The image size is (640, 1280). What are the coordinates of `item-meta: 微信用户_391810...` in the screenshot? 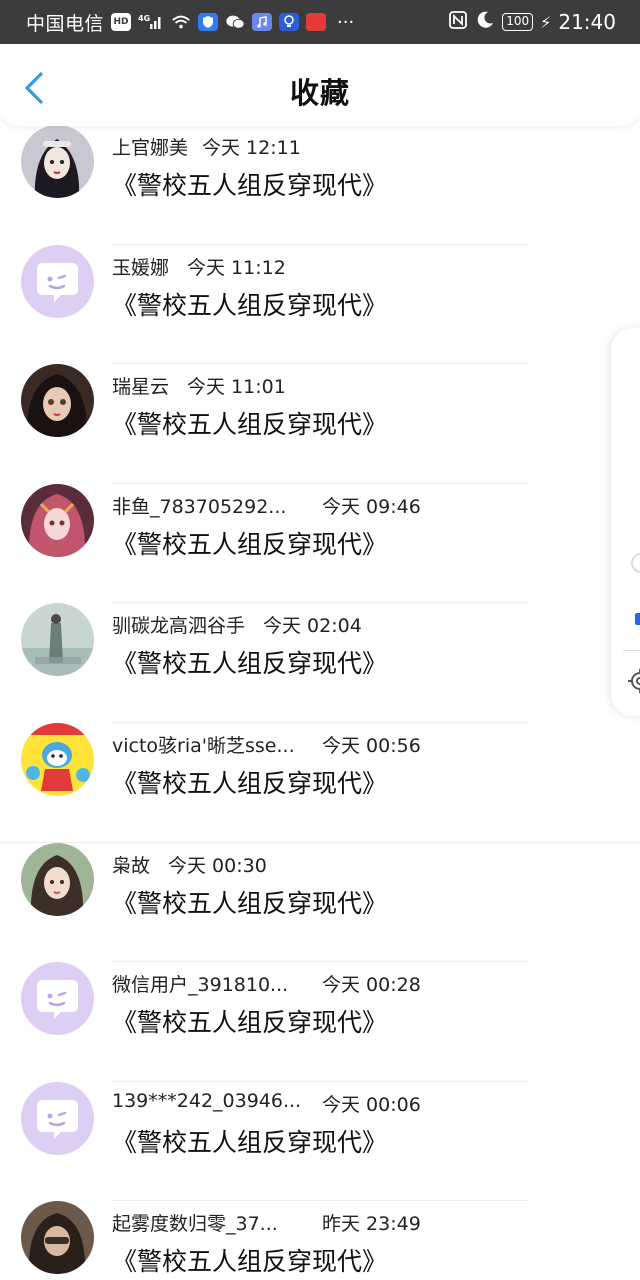 It's located at (200, 983).